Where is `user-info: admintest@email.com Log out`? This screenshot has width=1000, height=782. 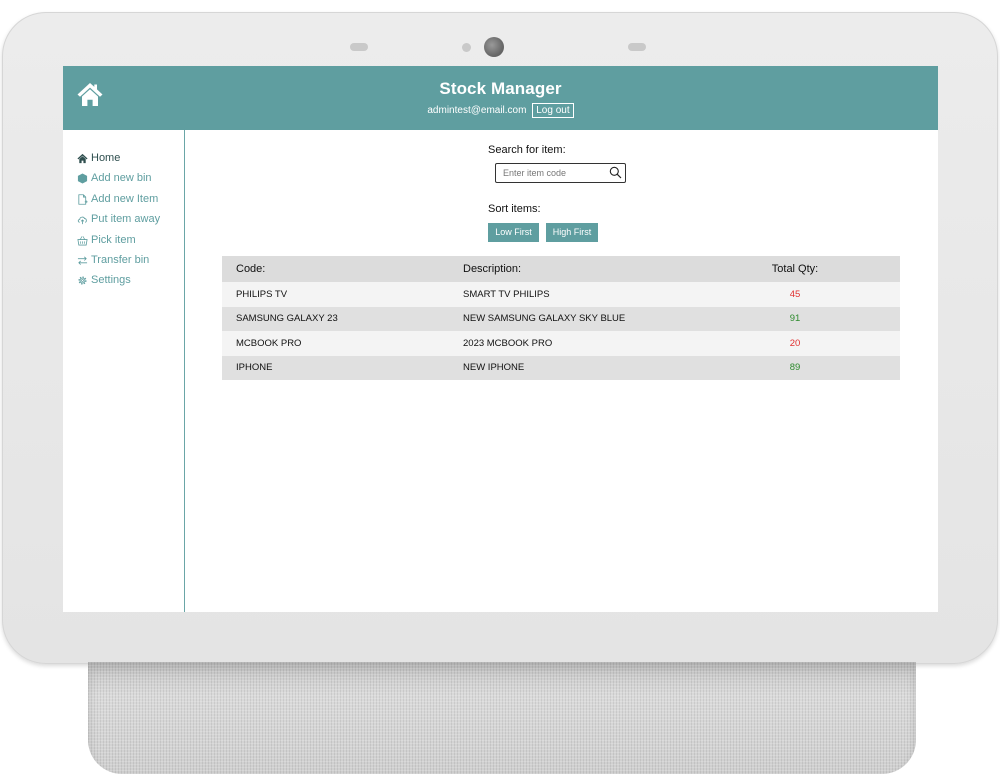 user-info: admintest@email.com Log out is located at coordinates (500, 110).